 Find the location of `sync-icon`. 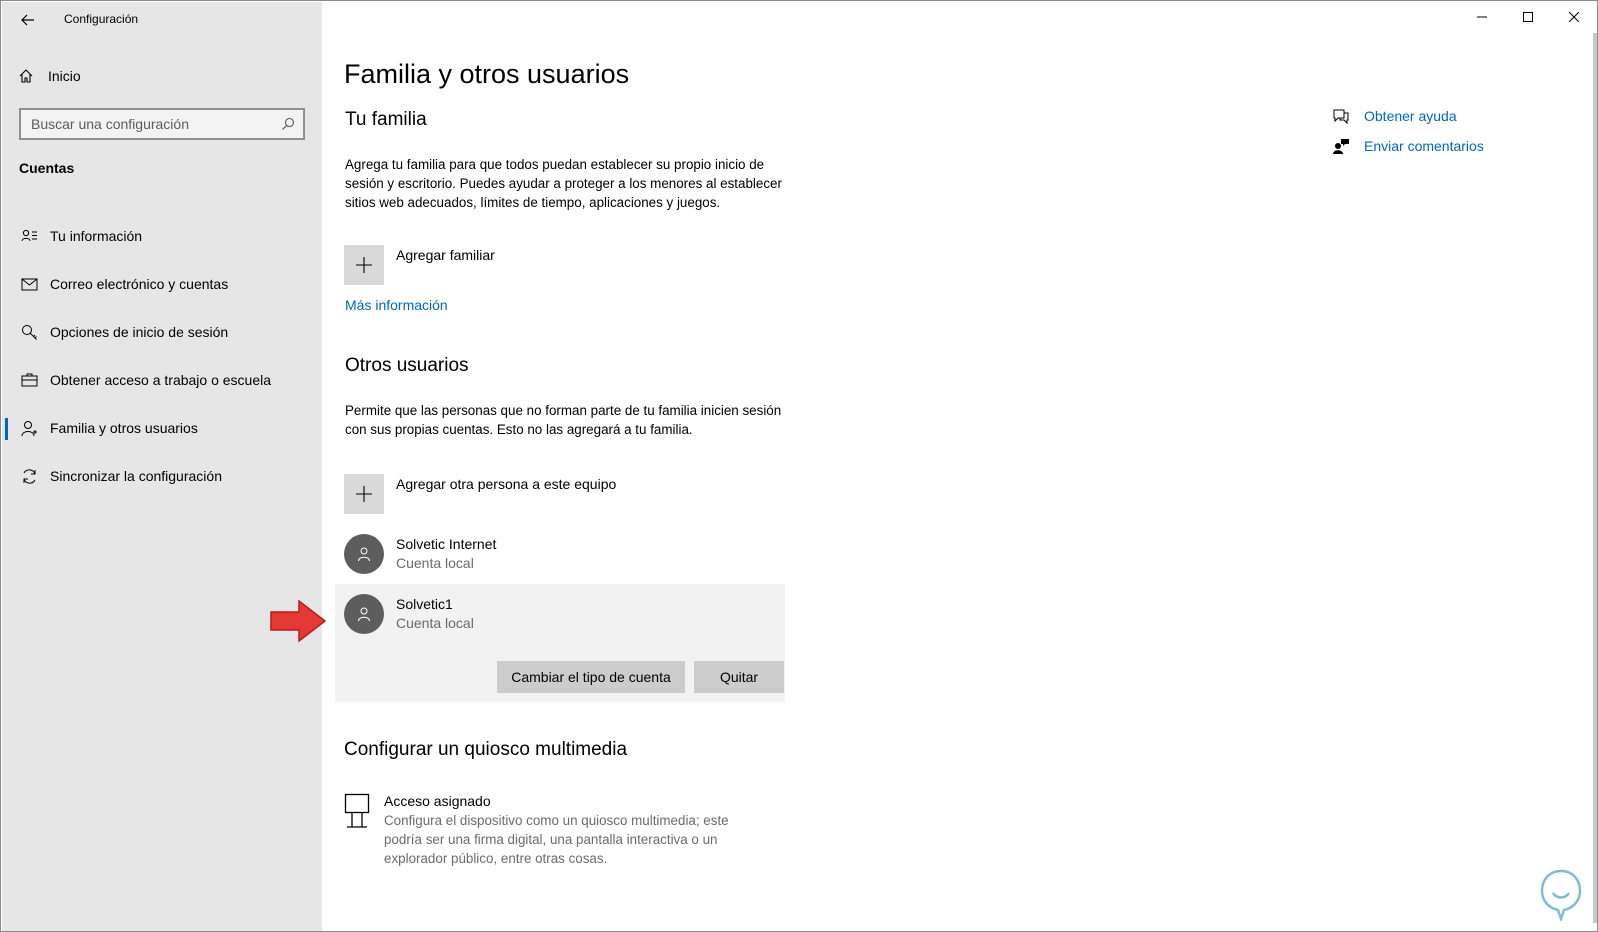

sync-icon is located at coordinates (29, 476).